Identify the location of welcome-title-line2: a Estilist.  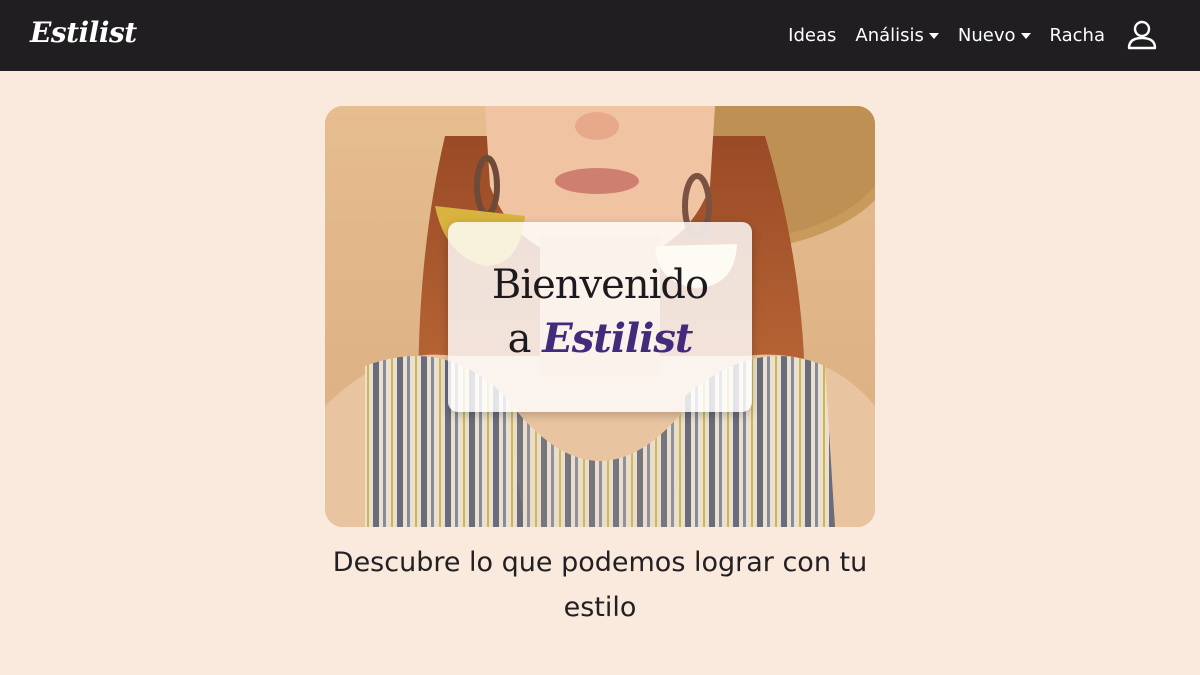
(600, 339).